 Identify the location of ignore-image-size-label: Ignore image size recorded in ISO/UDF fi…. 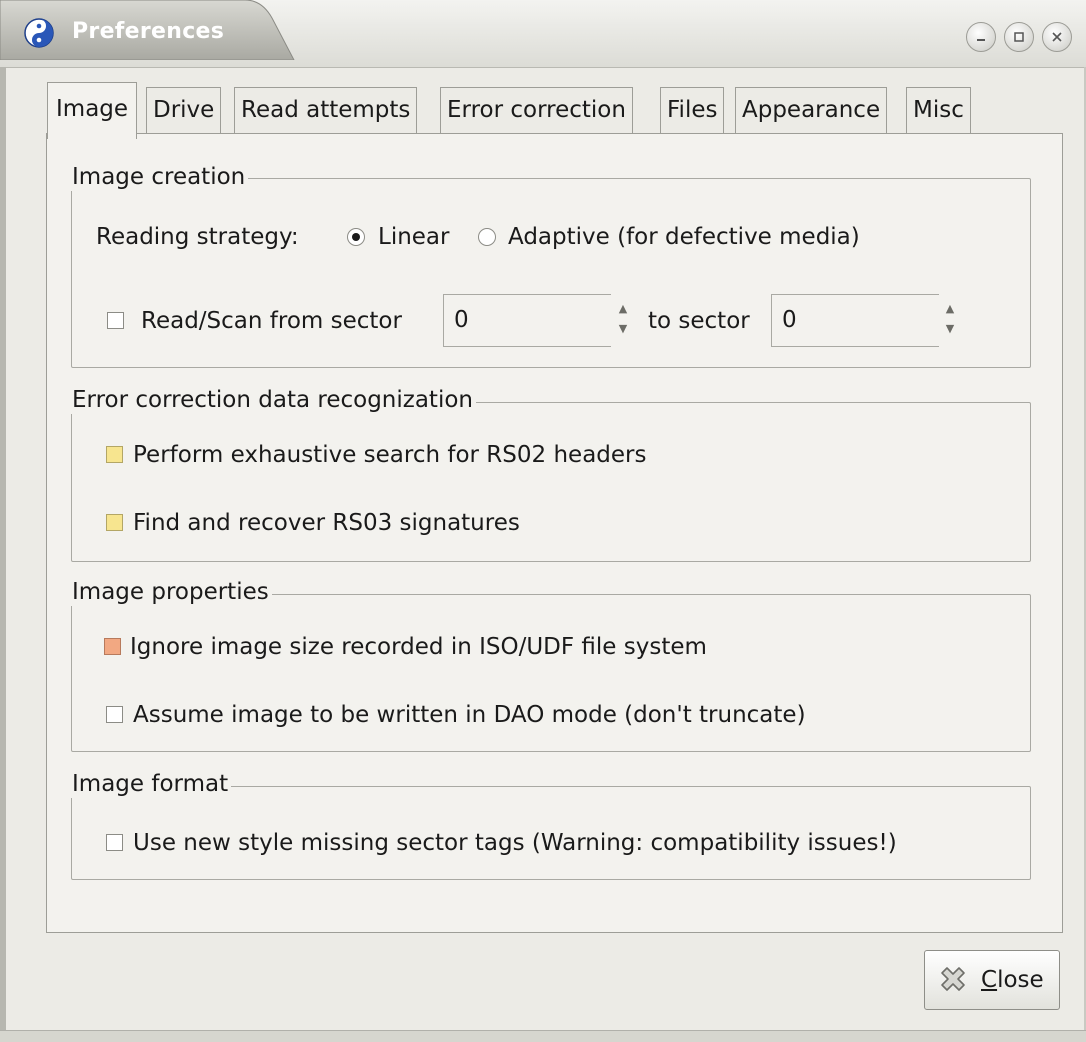
(418, 647).